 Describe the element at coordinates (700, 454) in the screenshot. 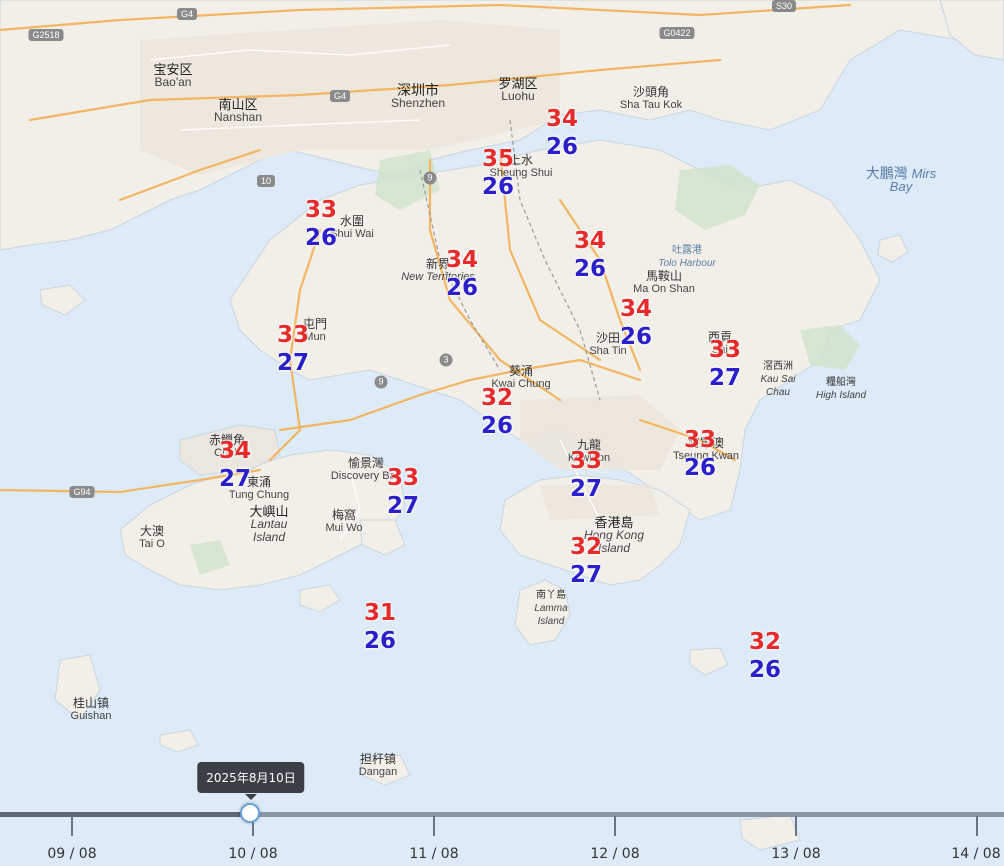

I see `station-tseung-kwan-o: 33 26` at that location.